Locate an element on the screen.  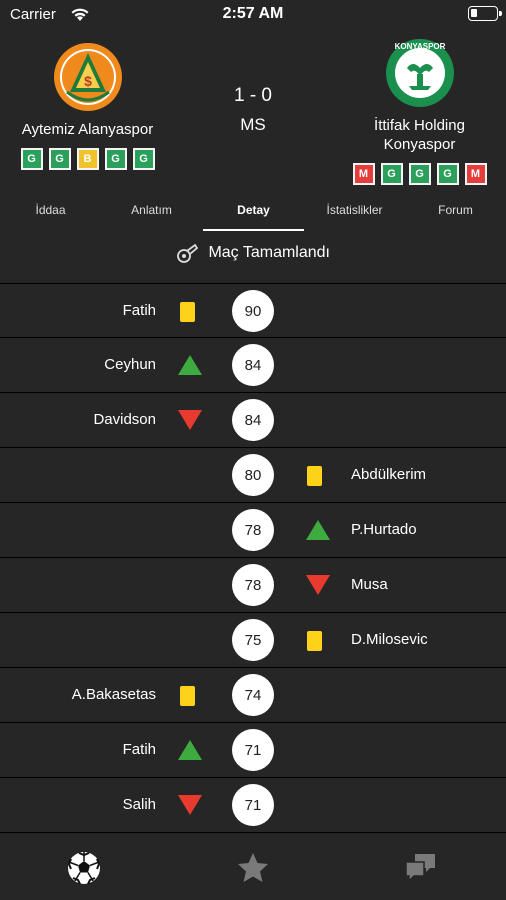
event-player-name: Salih is located at coordinates (139, 804).